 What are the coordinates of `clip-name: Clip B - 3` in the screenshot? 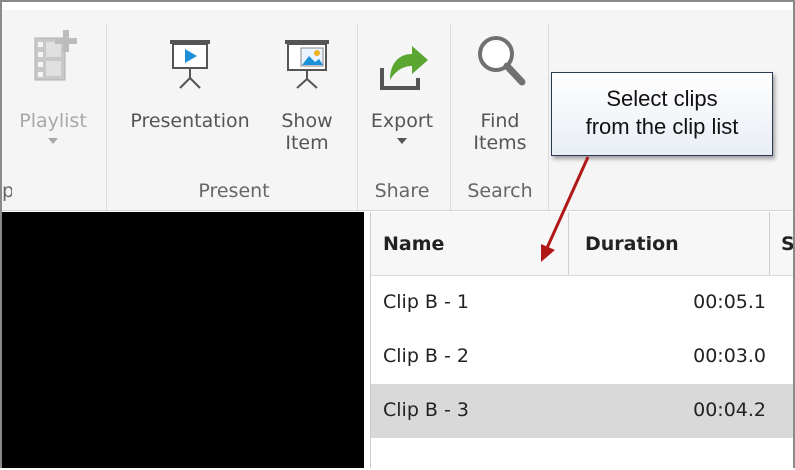 It's located at (426, 410).